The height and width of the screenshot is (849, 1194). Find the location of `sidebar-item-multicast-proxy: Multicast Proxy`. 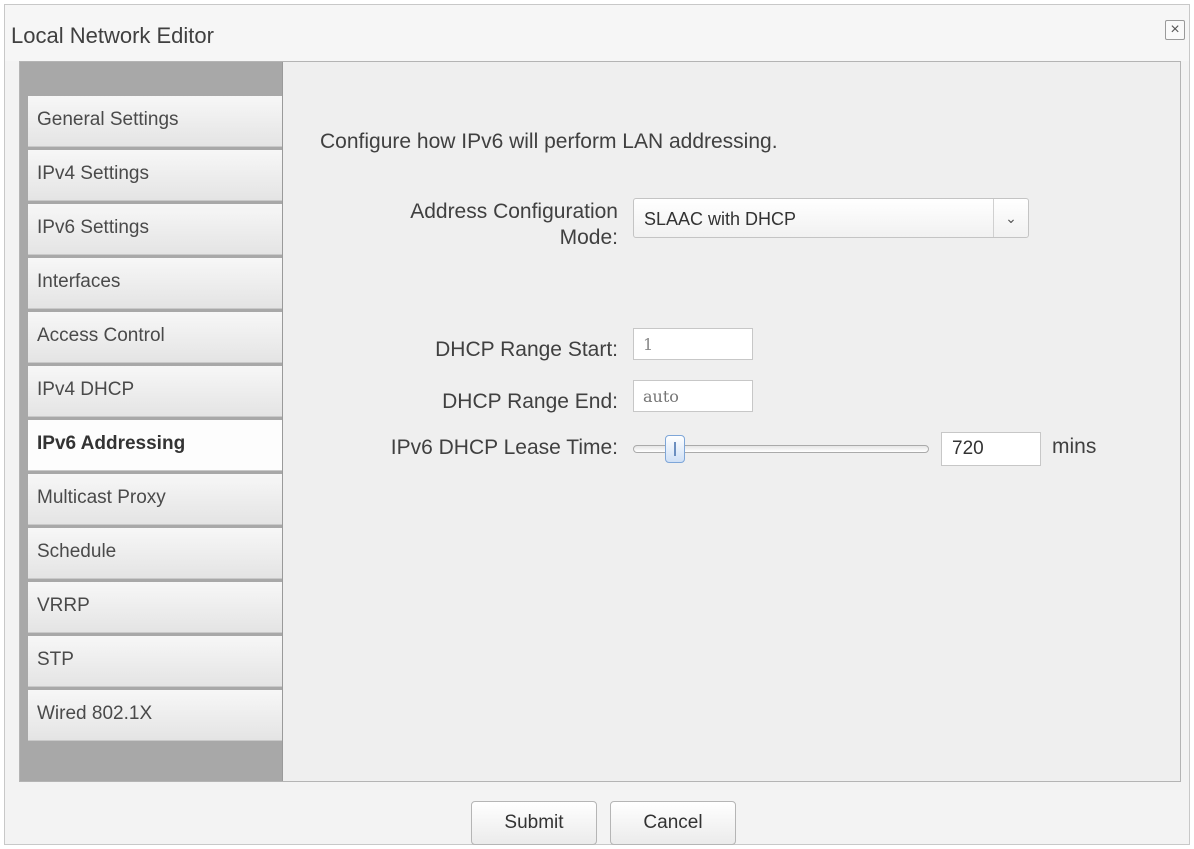

sidebar-item-multicast-proxy: Multicast Proxy is located at coordinates (155, 499).